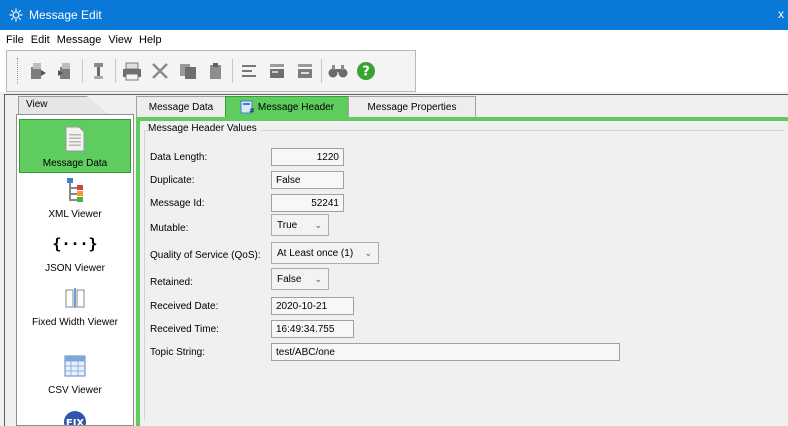 This screenshot has height=426, width=788. What do you see at coordinates (75, 390) in the screenshot?
I see `view-item-label: CSV Viewer` at bounding box center [75, 390].